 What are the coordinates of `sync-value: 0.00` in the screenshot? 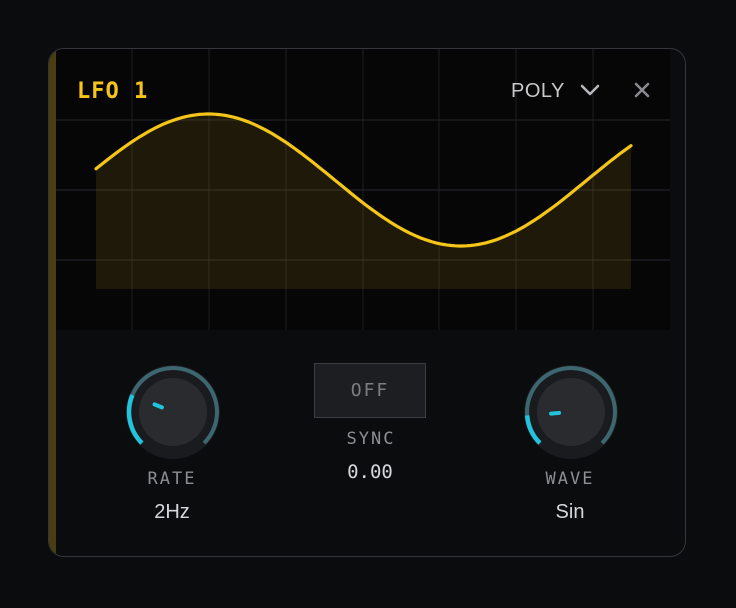 It's located at (370, 472).